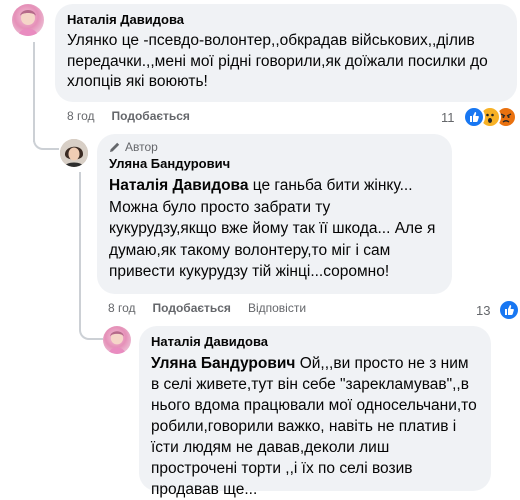  What do you see at coordinates (179, 185) in the screenshot?
I see `mention-link: Наталія Давидова` at bounding box center [179, 185].